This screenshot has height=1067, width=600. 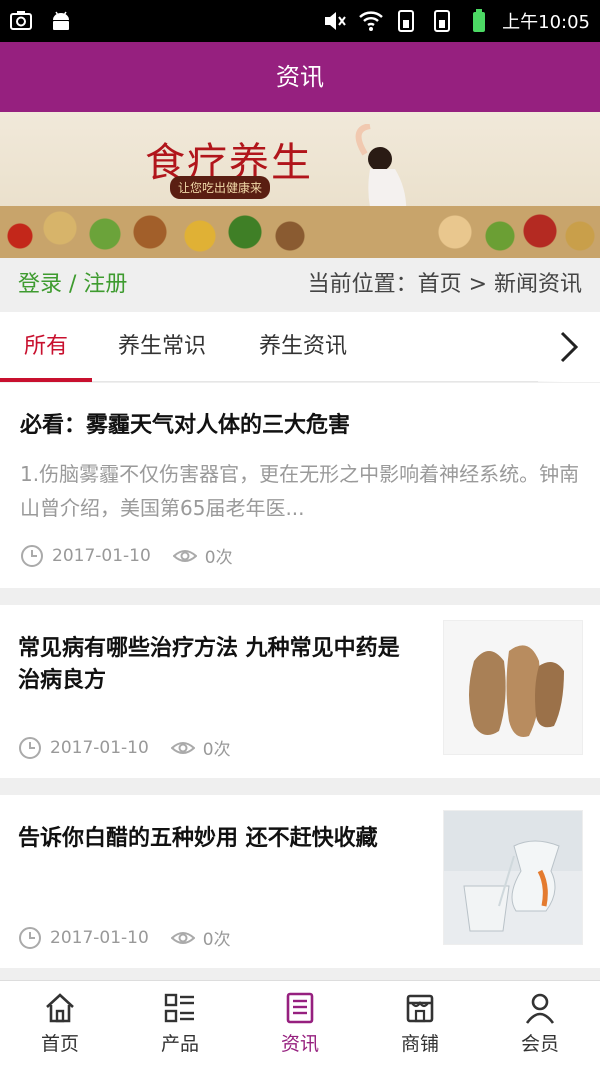 What do you see at coordinates (218, 839) in the screenshot?
I see `article-title: 告诉你白醋的五种妙用 还不赶快收藏` at bounding box center [218, 839].